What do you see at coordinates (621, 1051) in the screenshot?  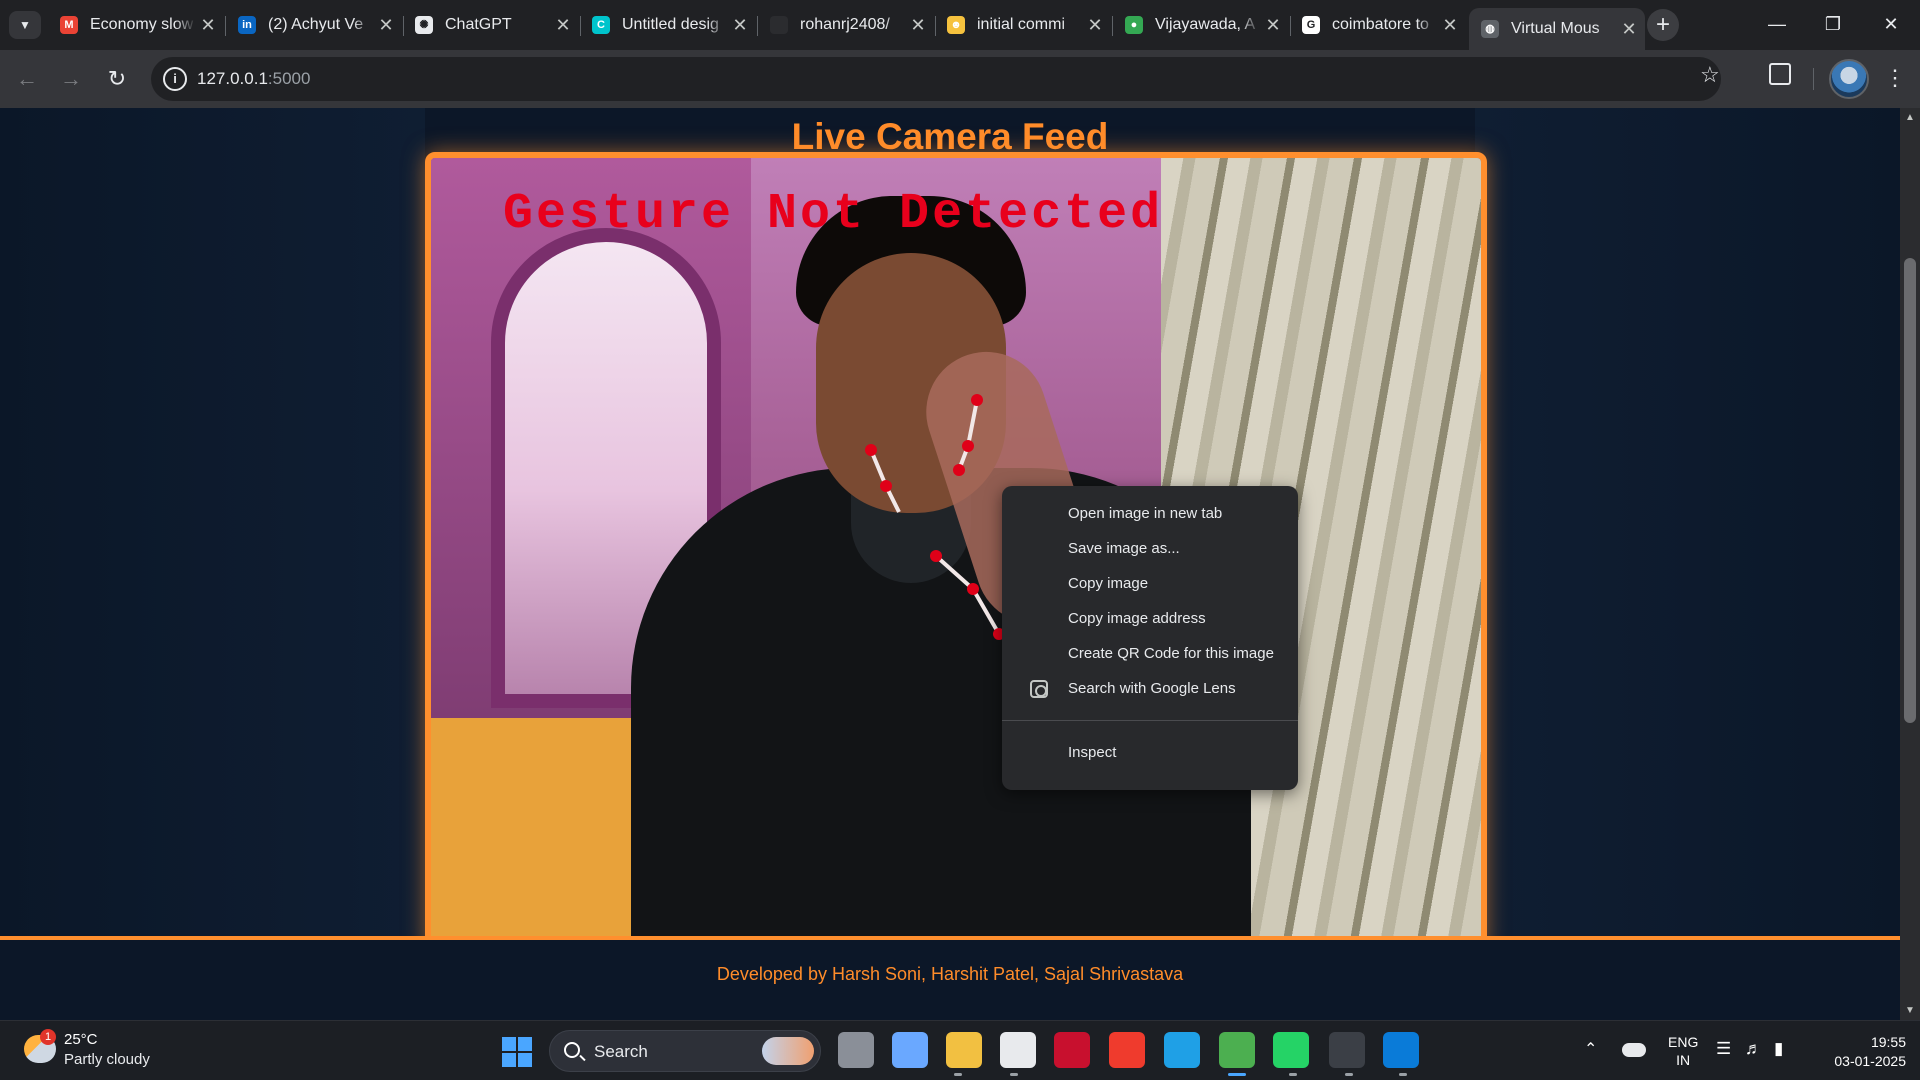 I see `taskbar-search-label: Search` at bounding box center [621, 1051].